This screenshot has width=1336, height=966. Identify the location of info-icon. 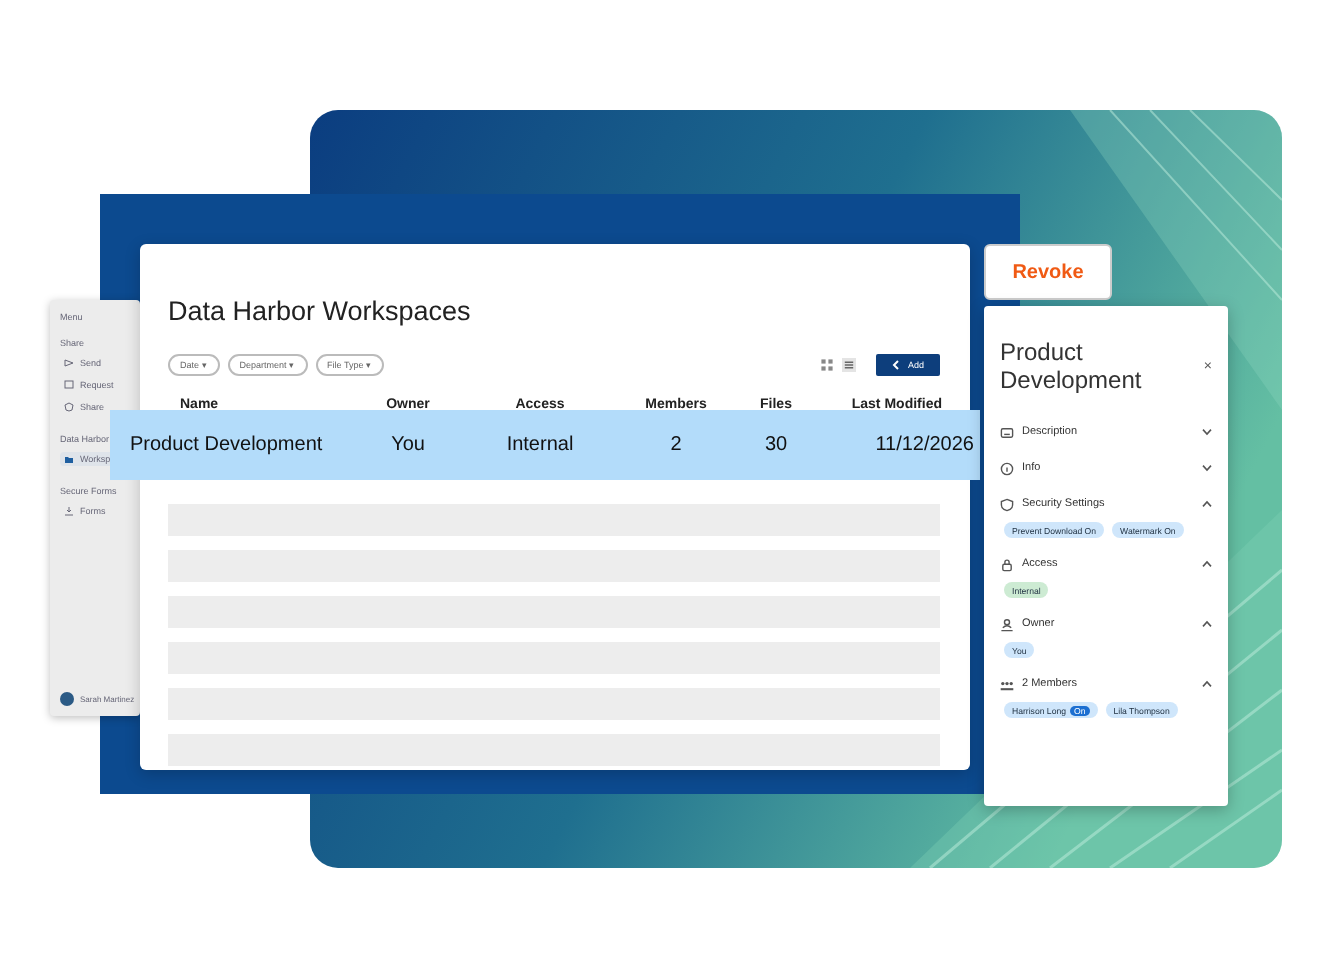
(1007, 468).